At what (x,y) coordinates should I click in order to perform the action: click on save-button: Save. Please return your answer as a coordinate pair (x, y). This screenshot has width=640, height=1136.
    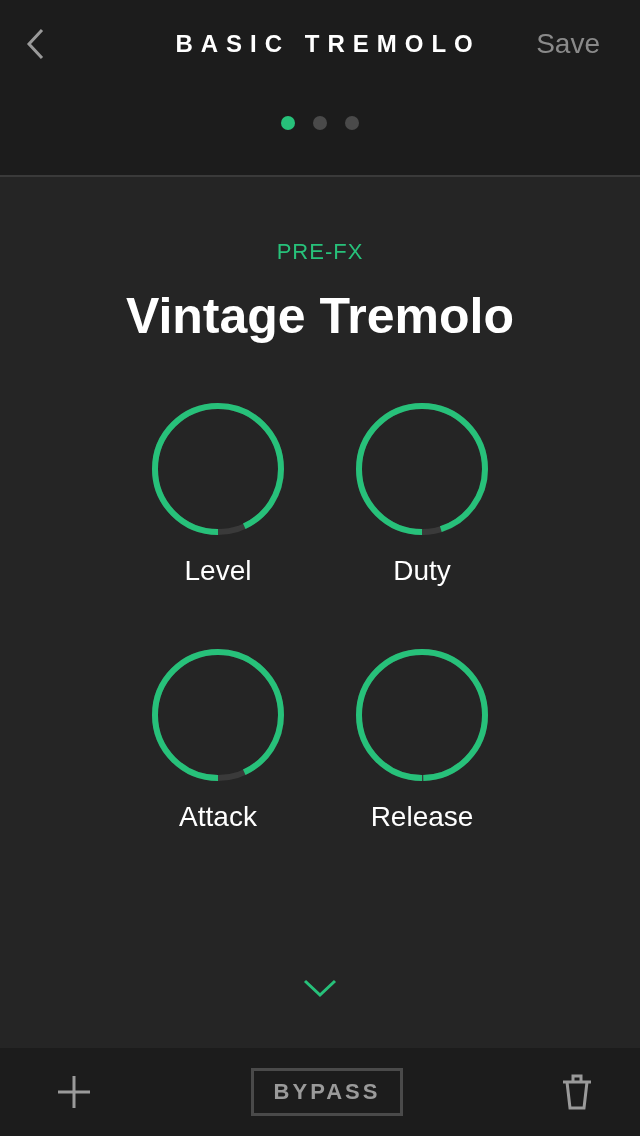
    Looking at the image, I should click on (568, 44).